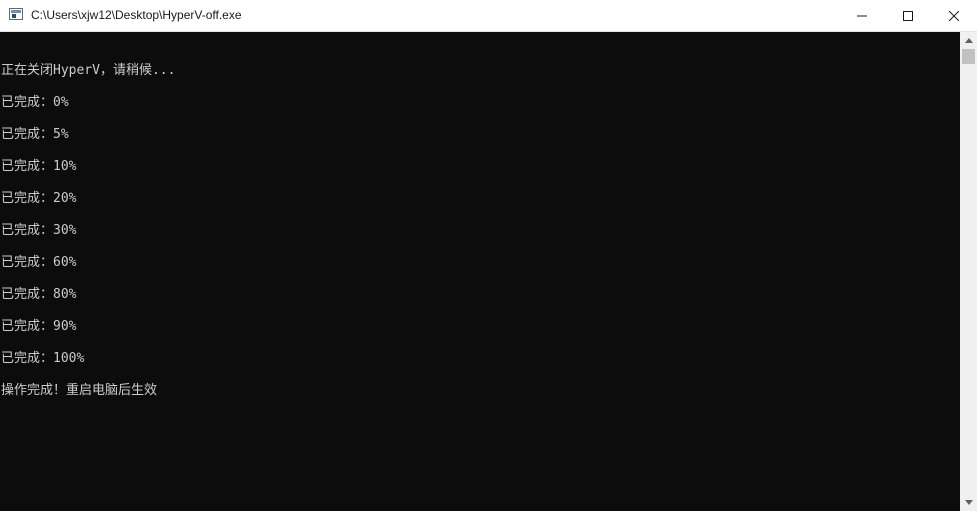 The width and height of the screenshot is (977, 511). I want to click on minimize-button, so click(862, 15).